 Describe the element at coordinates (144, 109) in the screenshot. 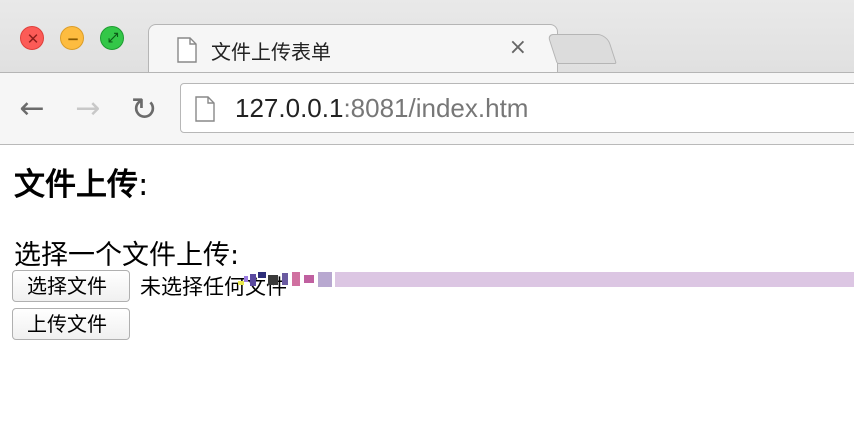

I see `reload-icon: ↻` at that location.